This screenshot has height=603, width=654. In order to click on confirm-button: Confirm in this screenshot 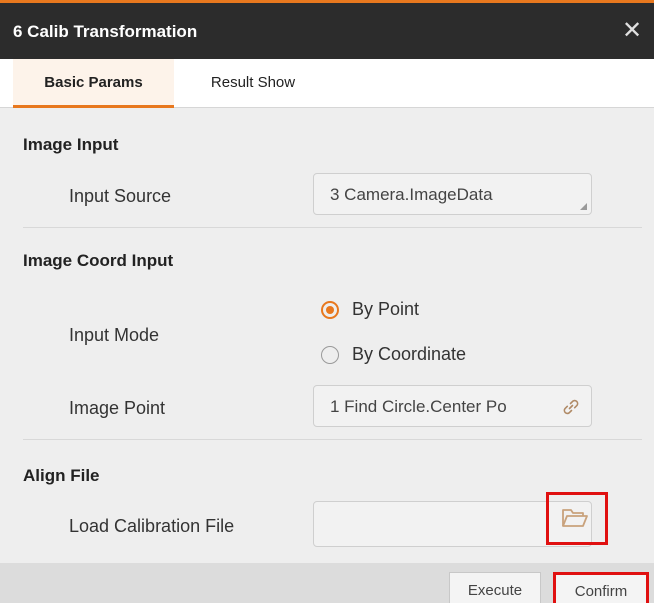, I will do `click(601, 587)`.